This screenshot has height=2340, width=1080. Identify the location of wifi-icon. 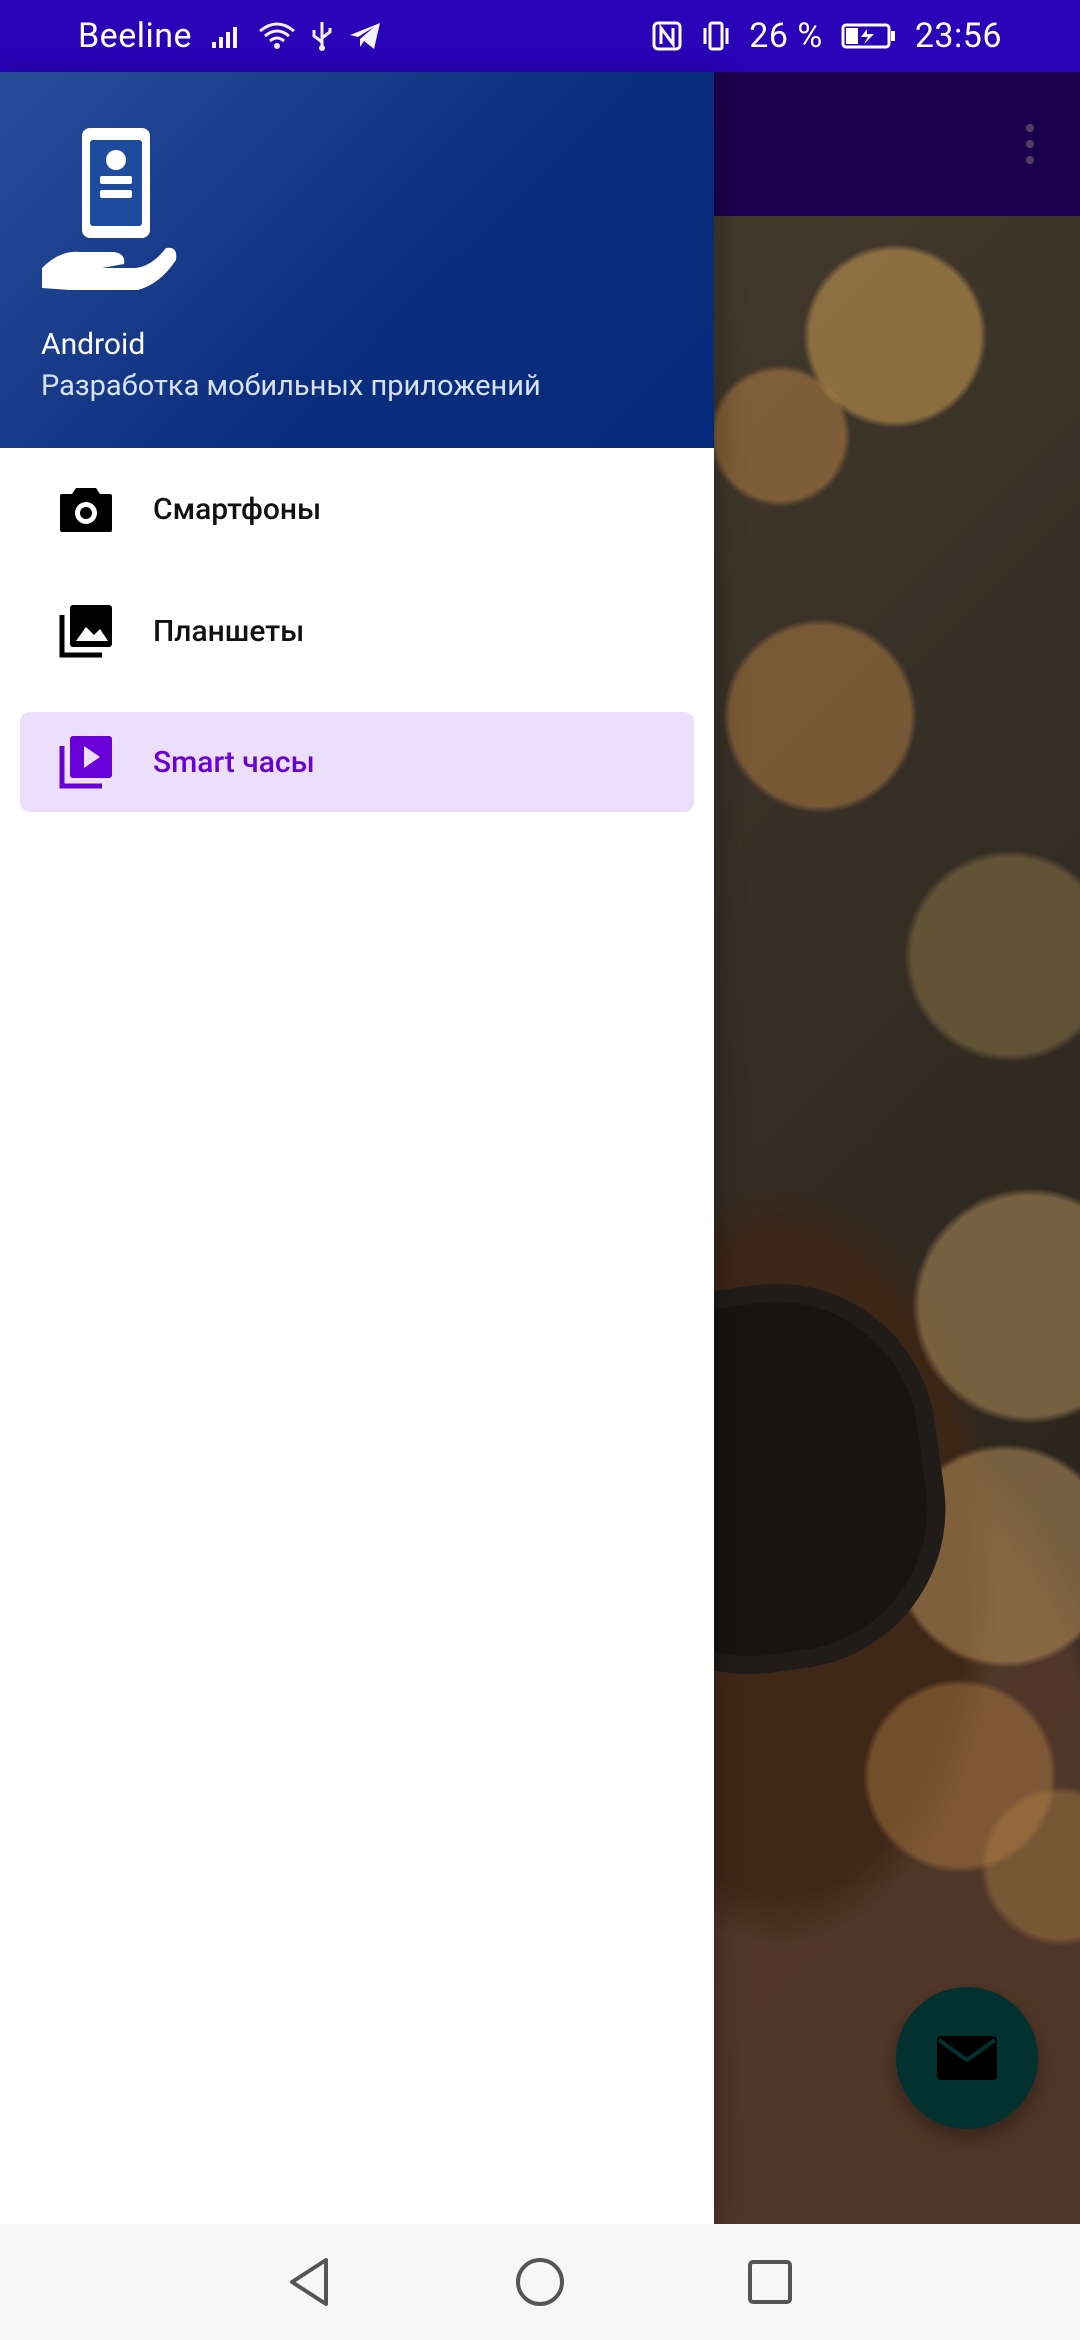
(277, 35).